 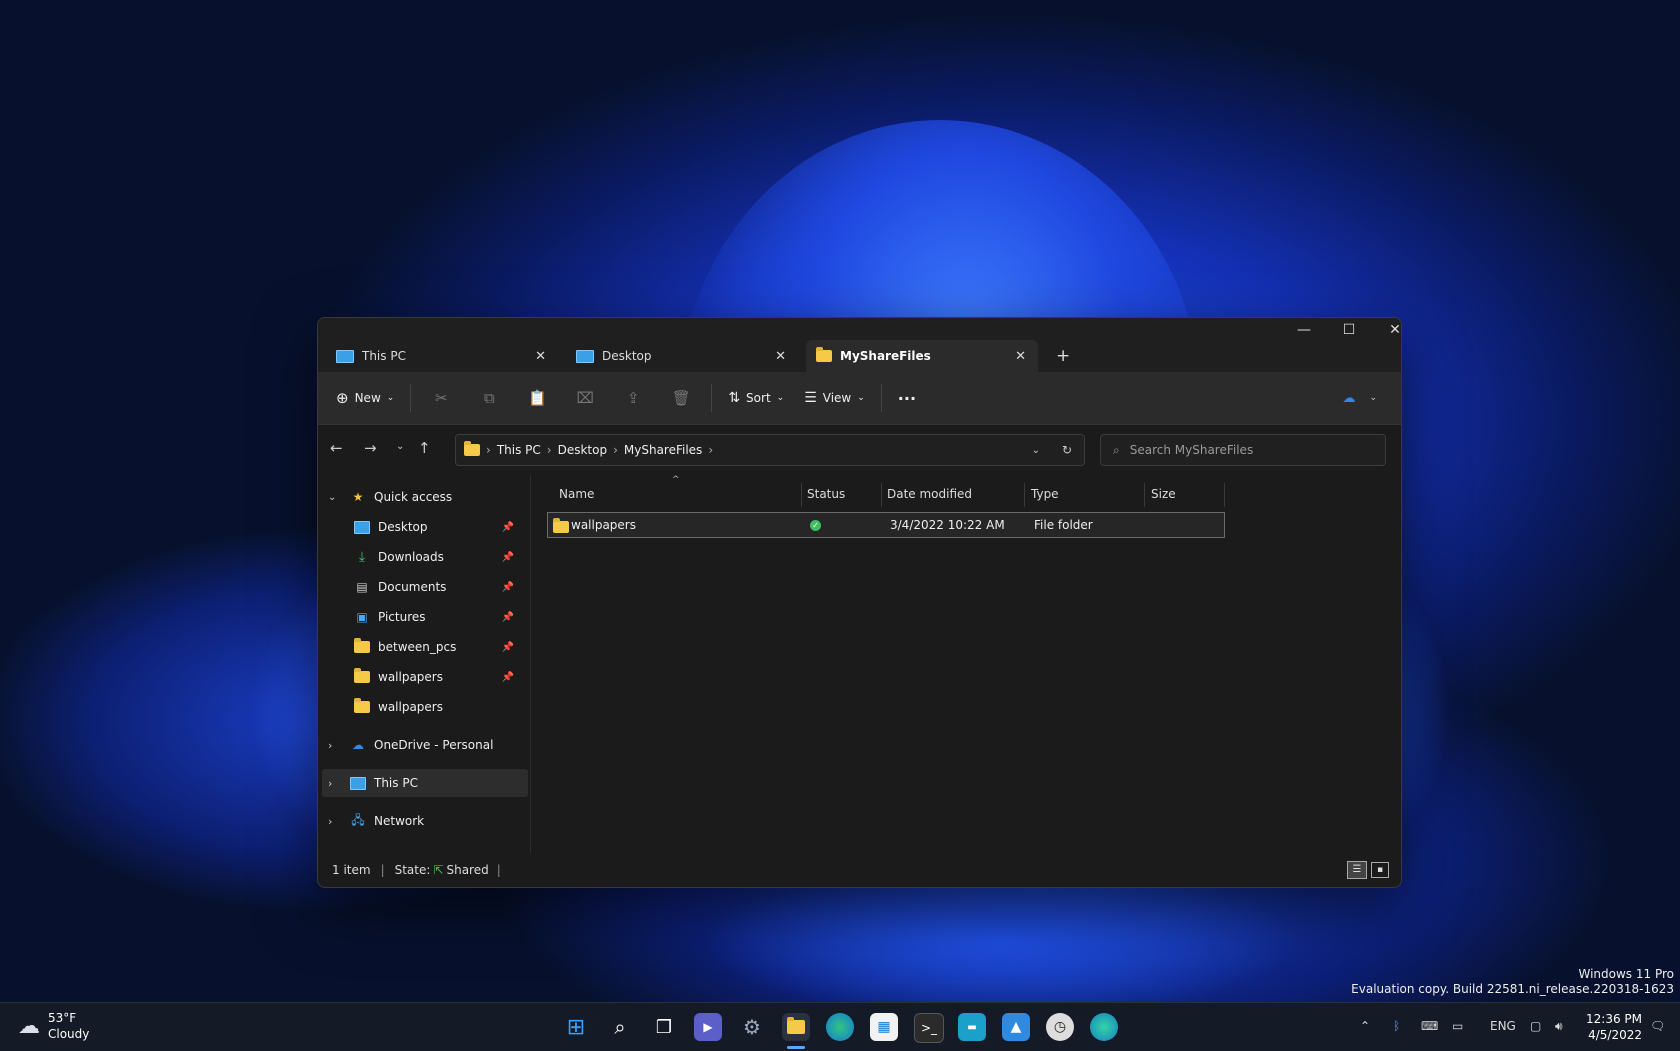 I want to click on weather-widget: ☁ 53°F Cloudy, so click(x=53, y=1026).